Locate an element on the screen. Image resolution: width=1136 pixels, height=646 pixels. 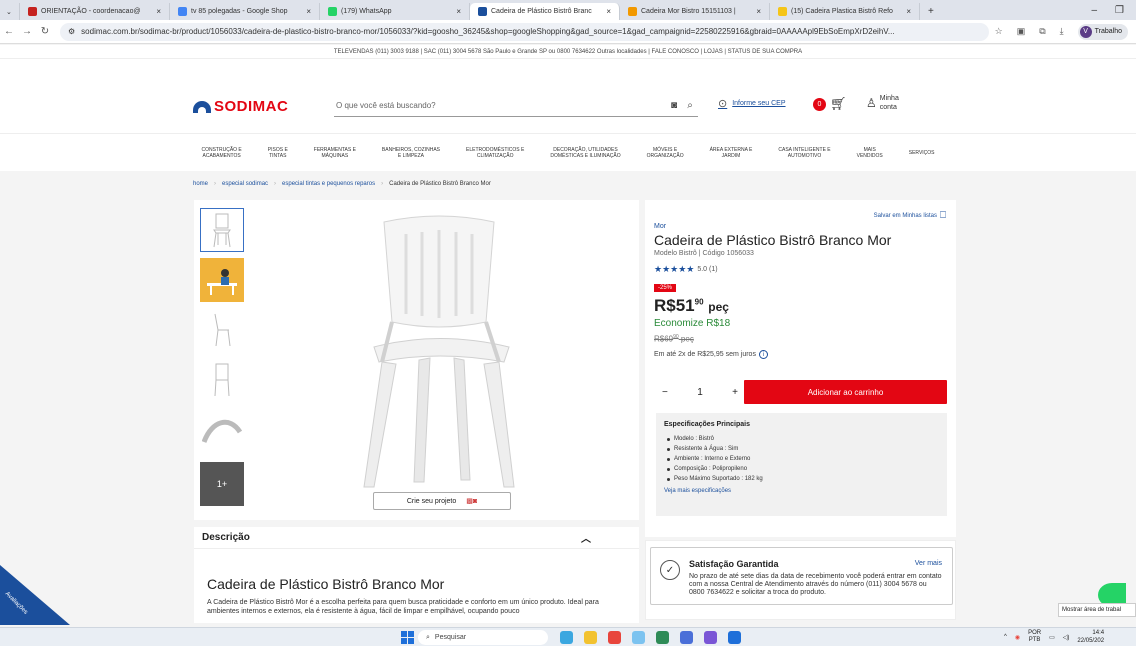
see-more-link: Ver mais is located at coordinates (928, 563).